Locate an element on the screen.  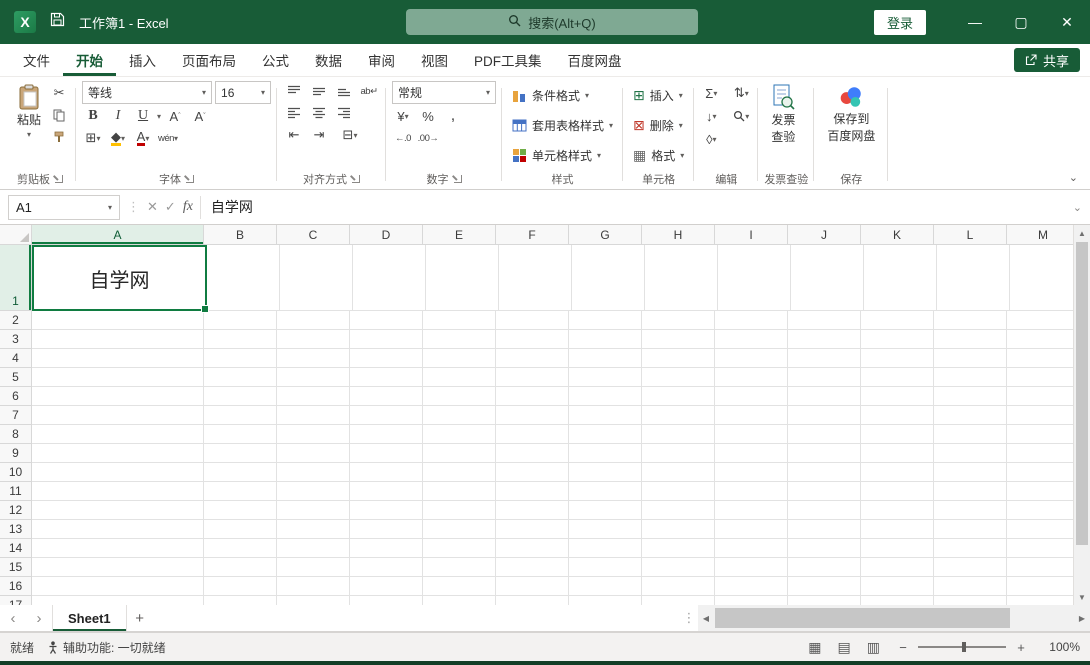
cell-E8 is located at coordinates (459, 434).